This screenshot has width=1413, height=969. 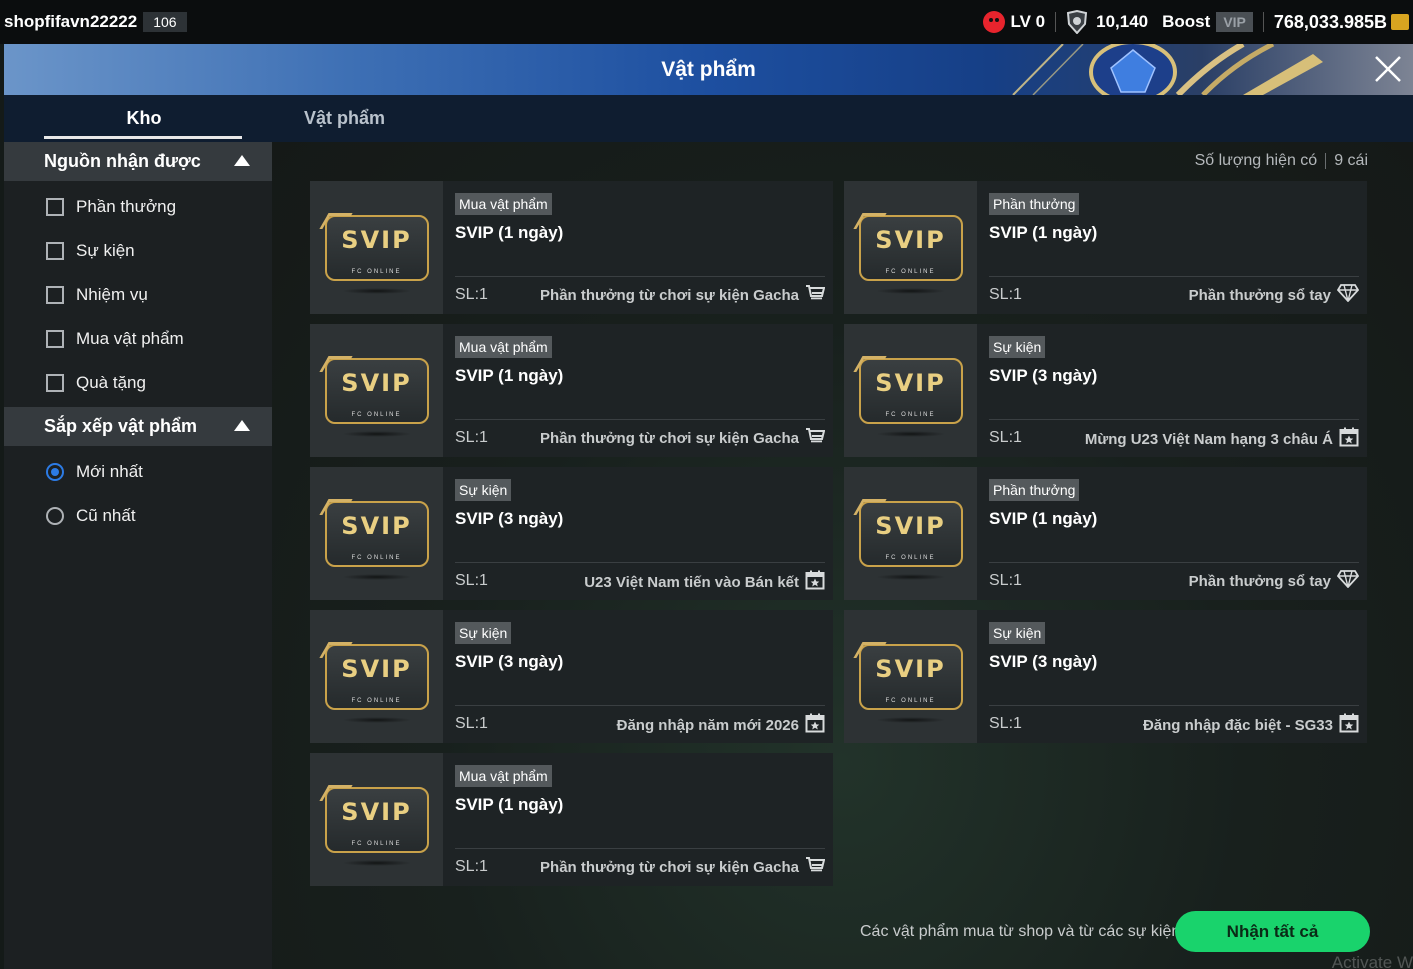 What do you see at coordinates (138, 295) in the screenshot?
I see `filter-nhiem-vu: Nhiệm vụ` at bounding box center [138, 295].